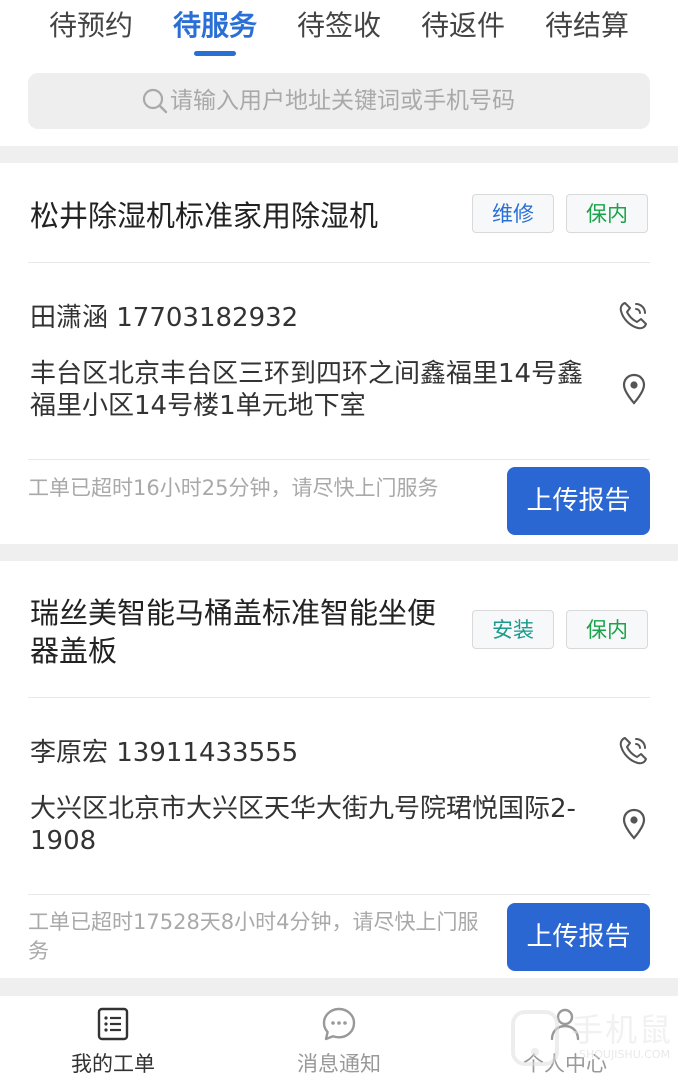  I want to click on header: 待预约 待服务 待签收 待返件 待结算 请输入用户地址关键词或手机号码, so click(339, 73).